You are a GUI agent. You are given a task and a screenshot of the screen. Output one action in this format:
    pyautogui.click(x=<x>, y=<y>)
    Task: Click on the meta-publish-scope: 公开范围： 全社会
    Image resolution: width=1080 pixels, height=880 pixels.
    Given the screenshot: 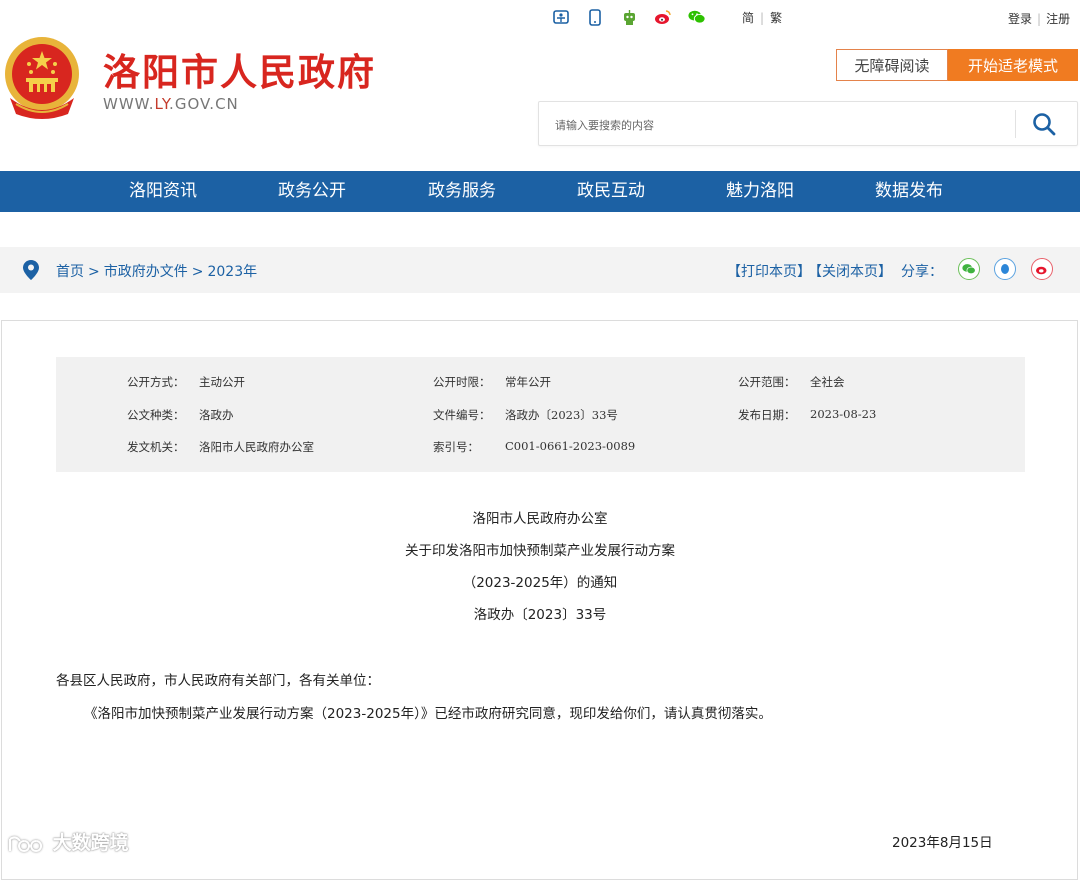 What is the action you would take?
    pyautogui.click(x=791, y=382)
    